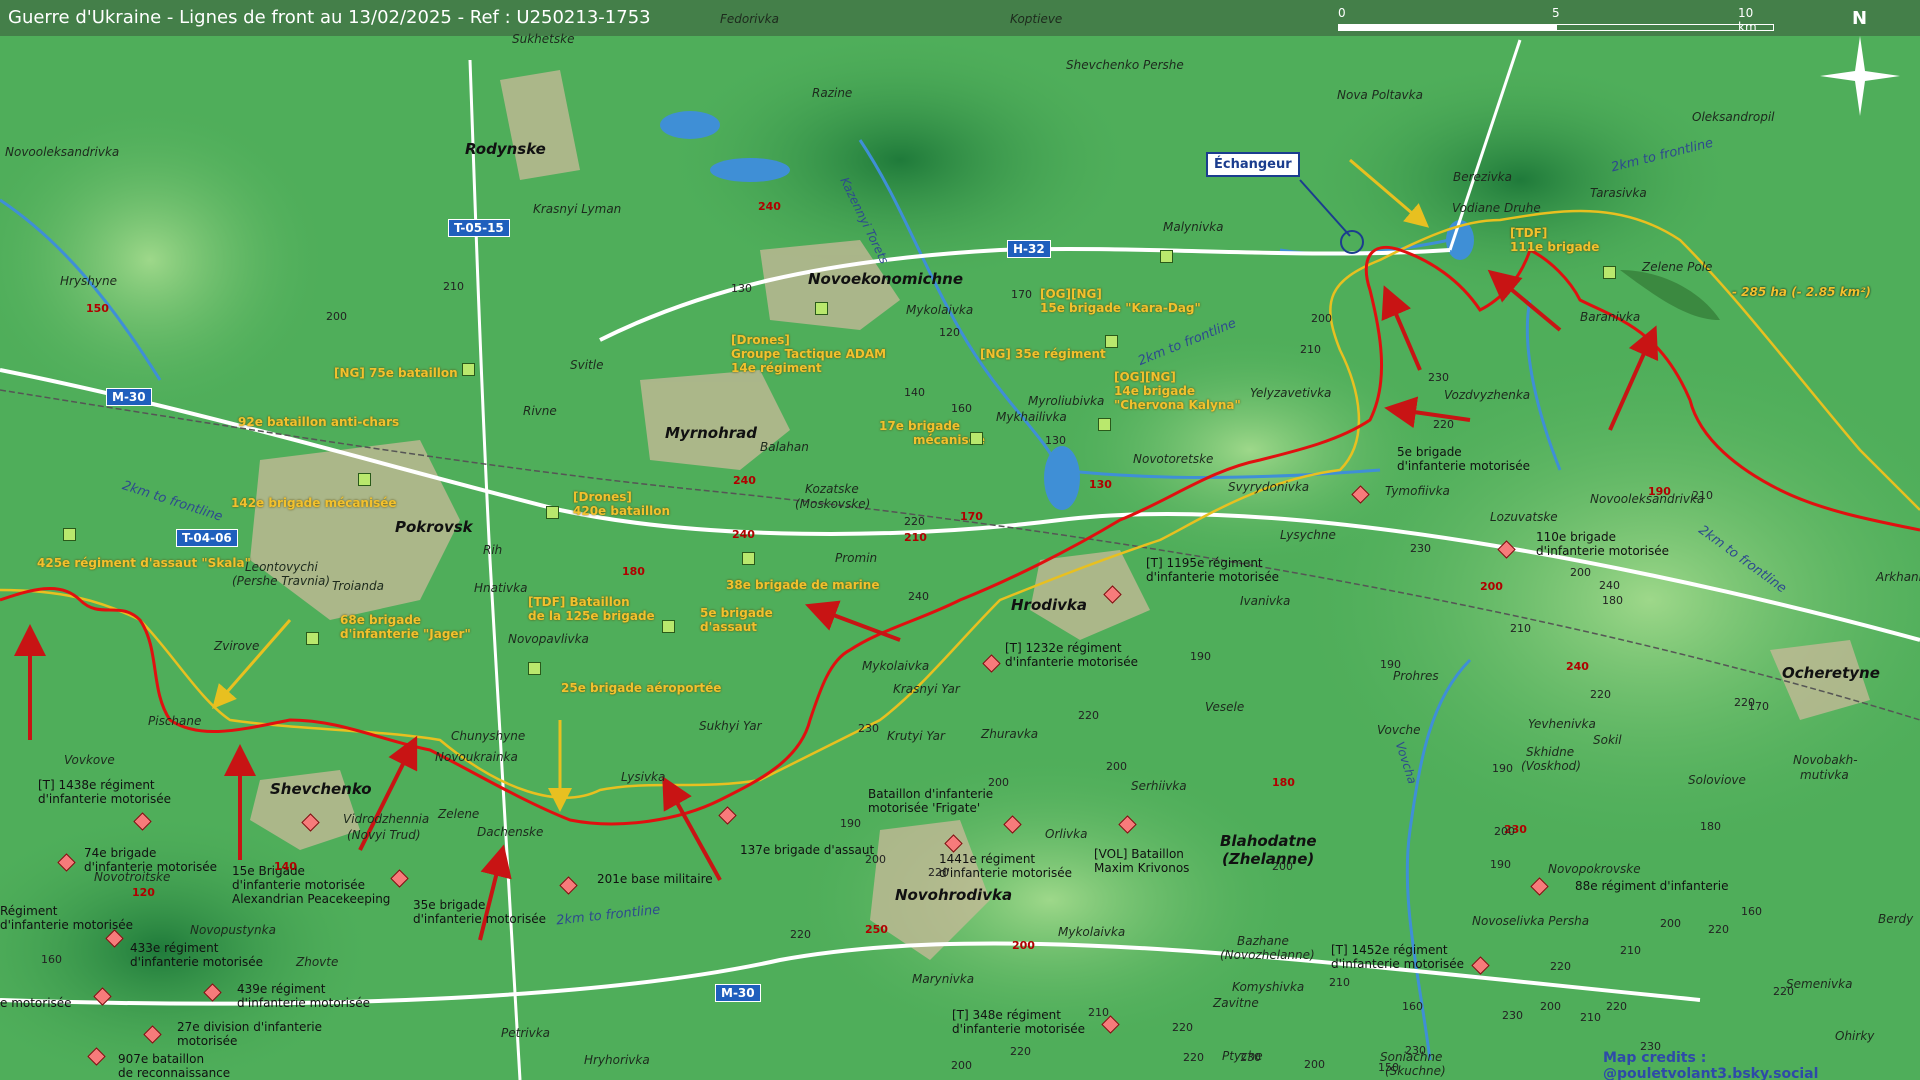 This screenshot has height=1080, width=1920. What do you see at coordinates (66, 925) in the screenshot?
I see `ru-unit-regiment-west-line2: d'infanterie motorisée` at bounding box center [66, 925].